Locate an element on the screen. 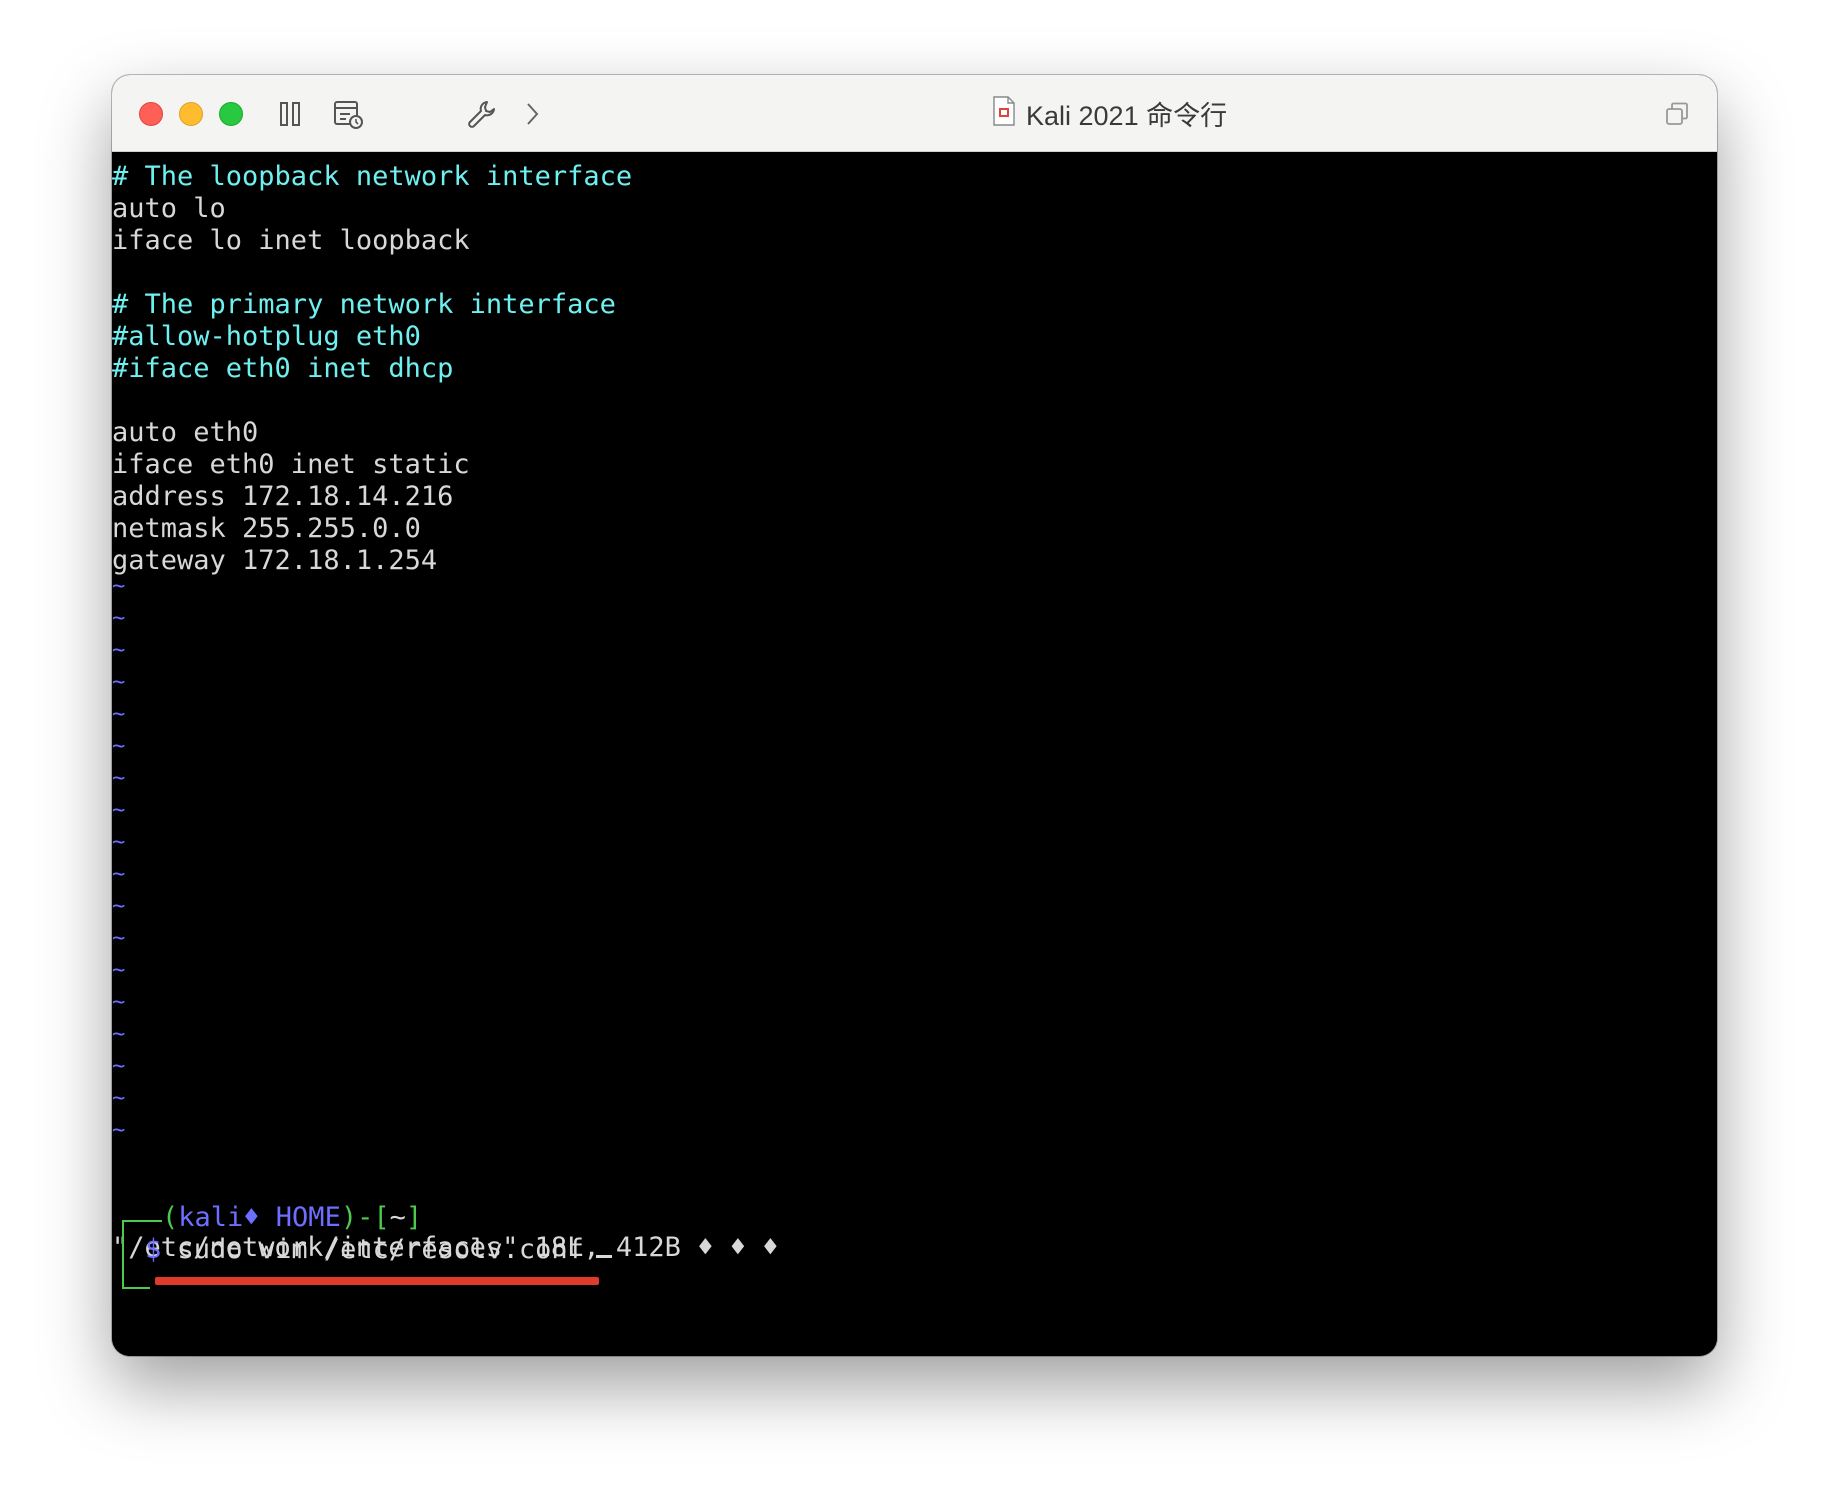 The height and width of the screenshot is (1500, 1824). document-icon is located at coordinates (1004, 113).